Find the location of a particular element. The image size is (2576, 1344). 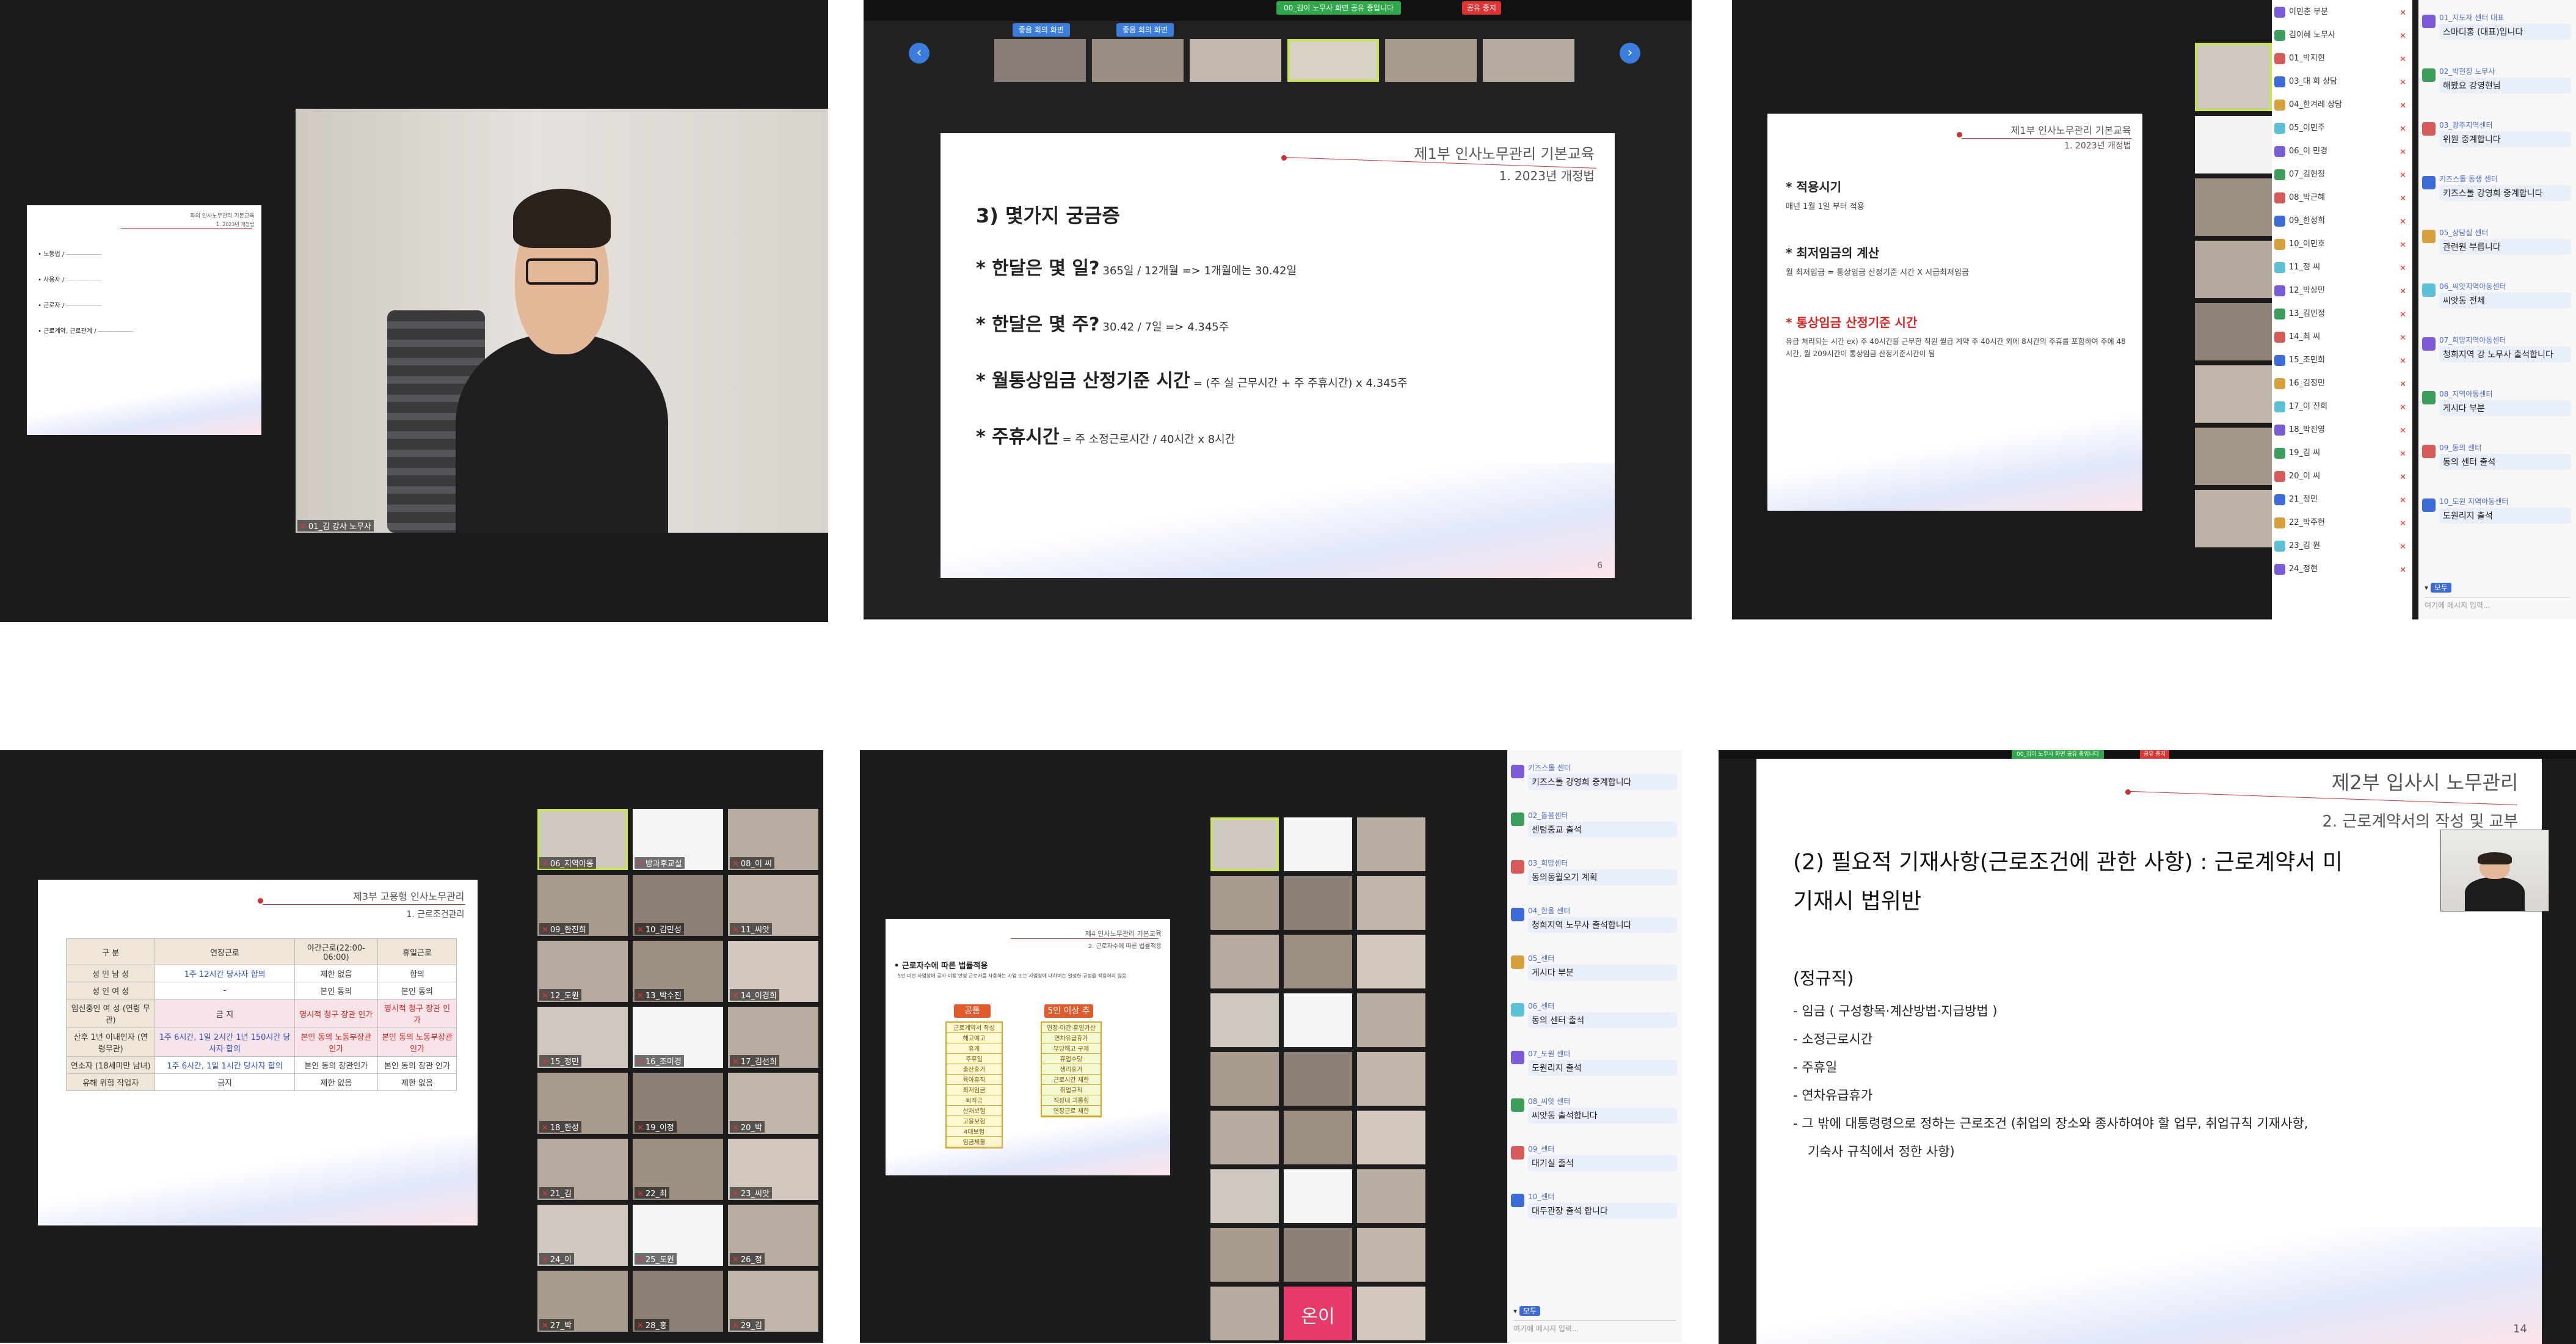

participant-row: 11_정 씨 ✕ is located at coordinates (2342, 269).